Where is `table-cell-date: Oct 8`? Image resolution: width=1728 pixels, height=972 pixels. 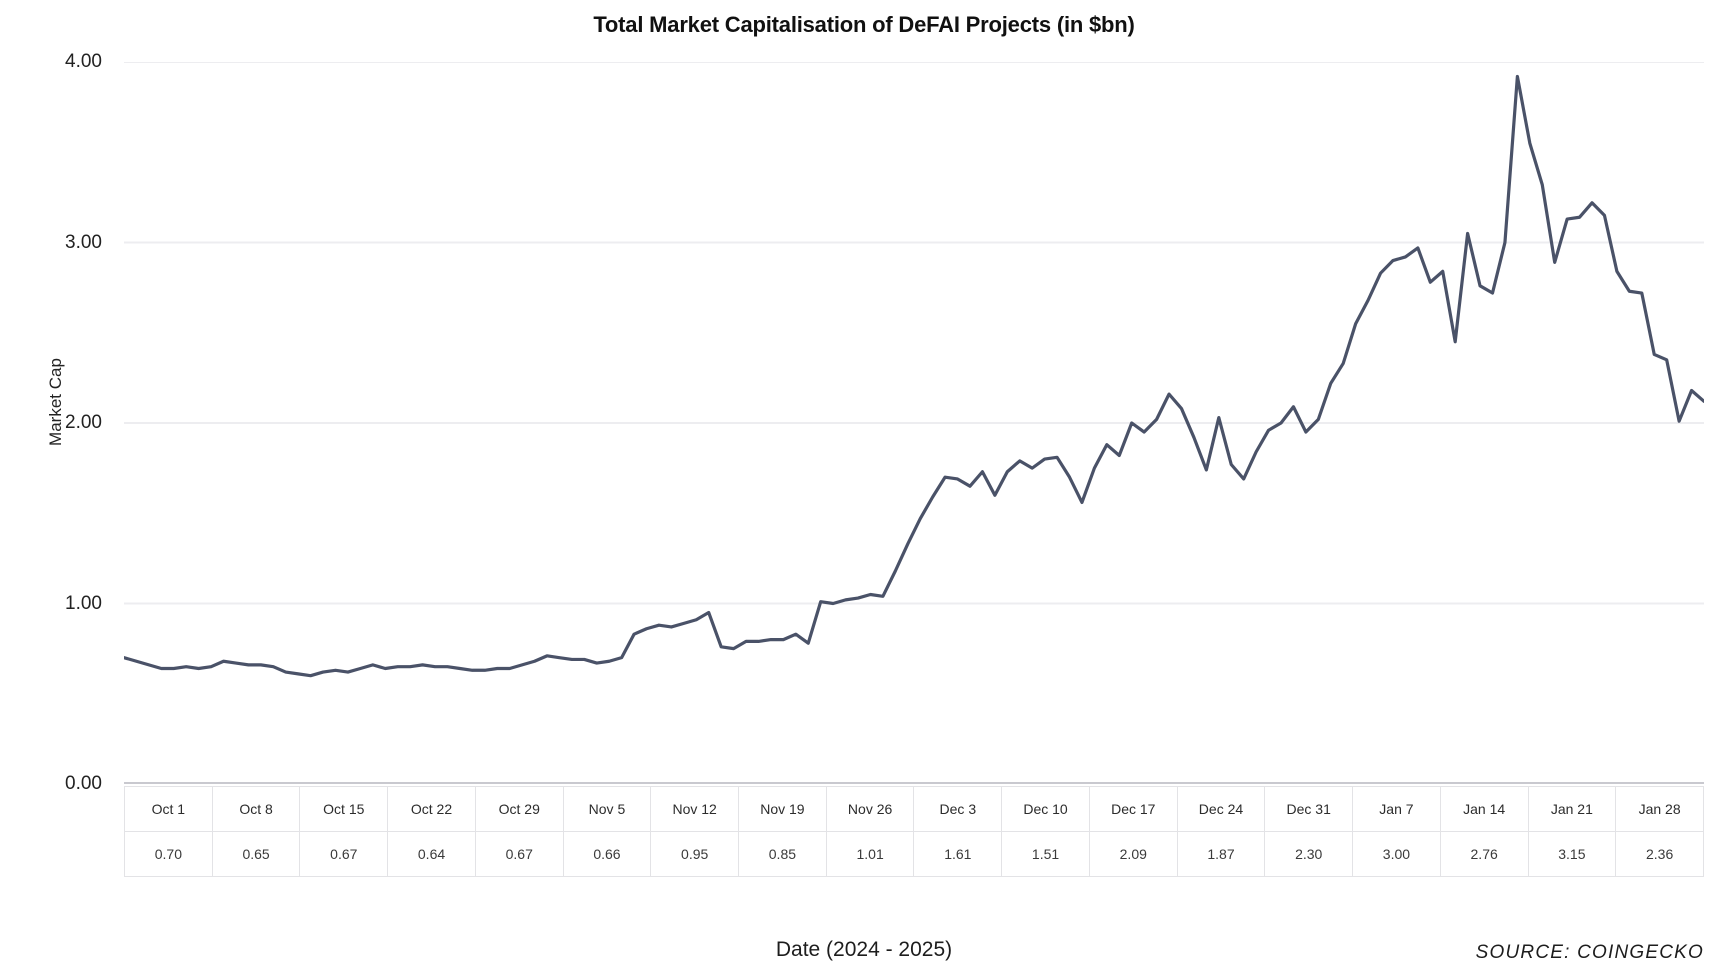
table-cell-date: Oct 8 is located at coordinates (256, 809).